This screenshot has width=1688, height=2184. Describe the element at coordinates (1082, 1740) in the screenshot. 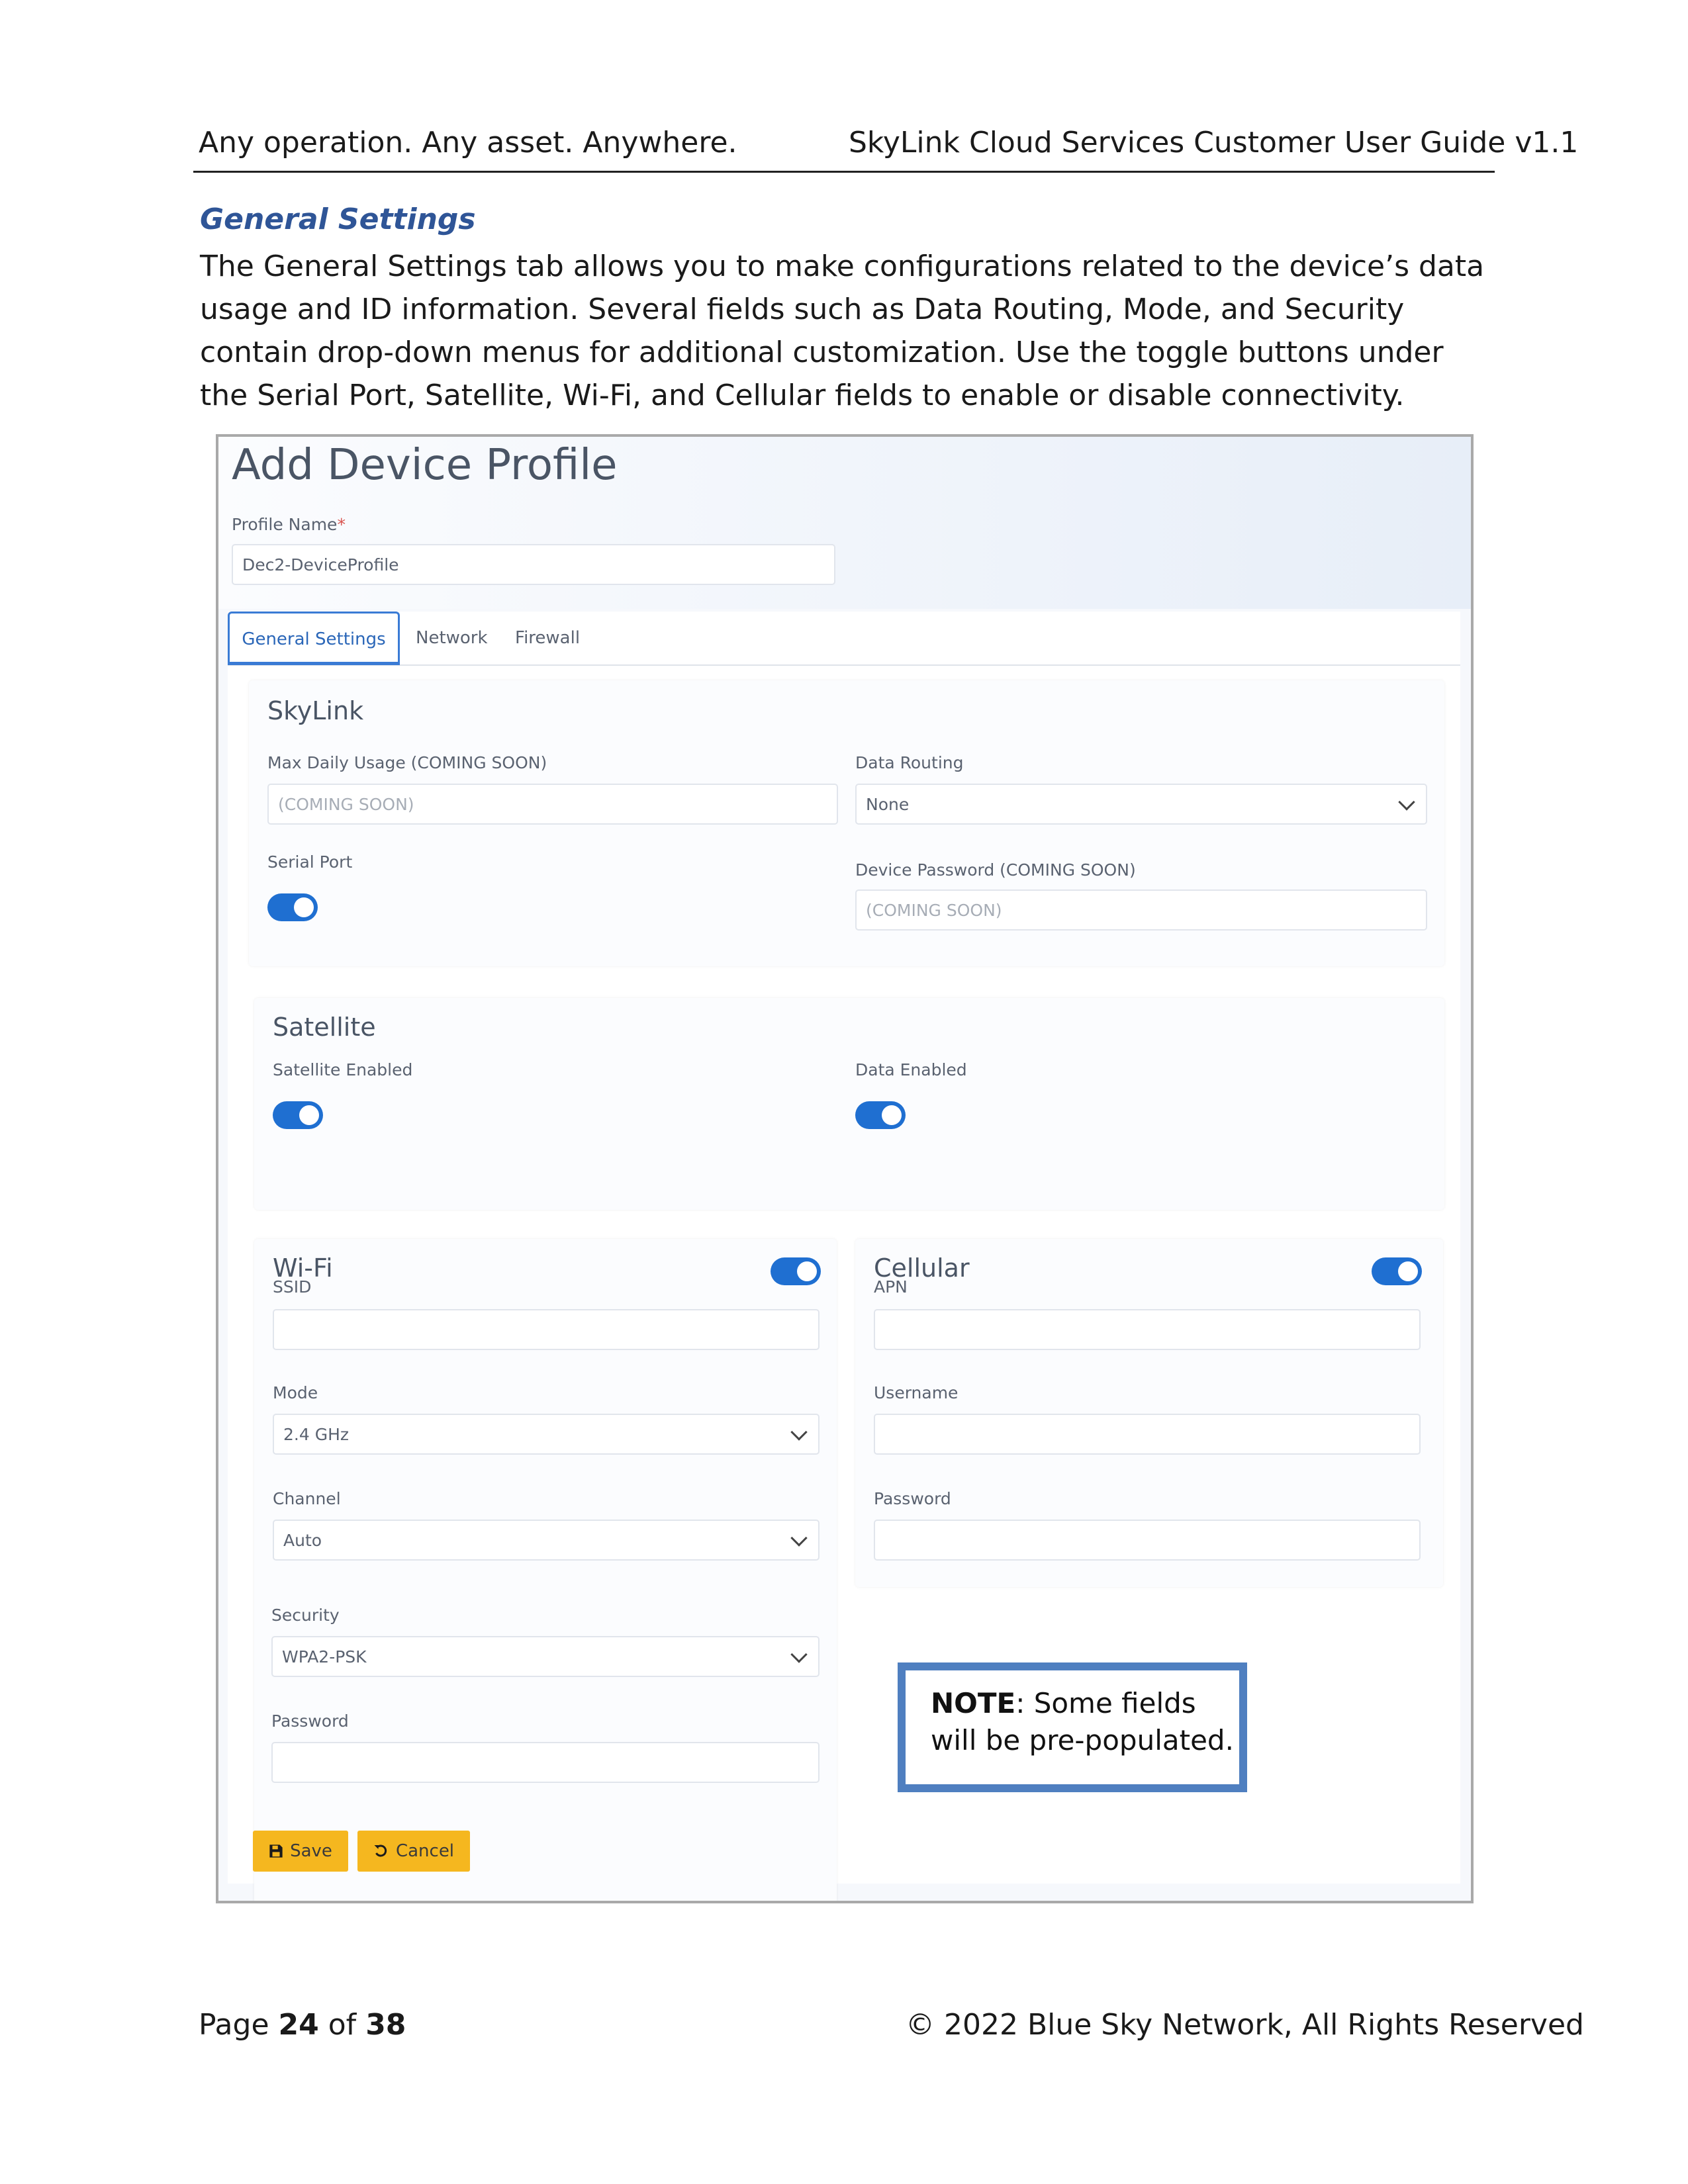

I see `note-line-2: will be pre-populated.` at that location.